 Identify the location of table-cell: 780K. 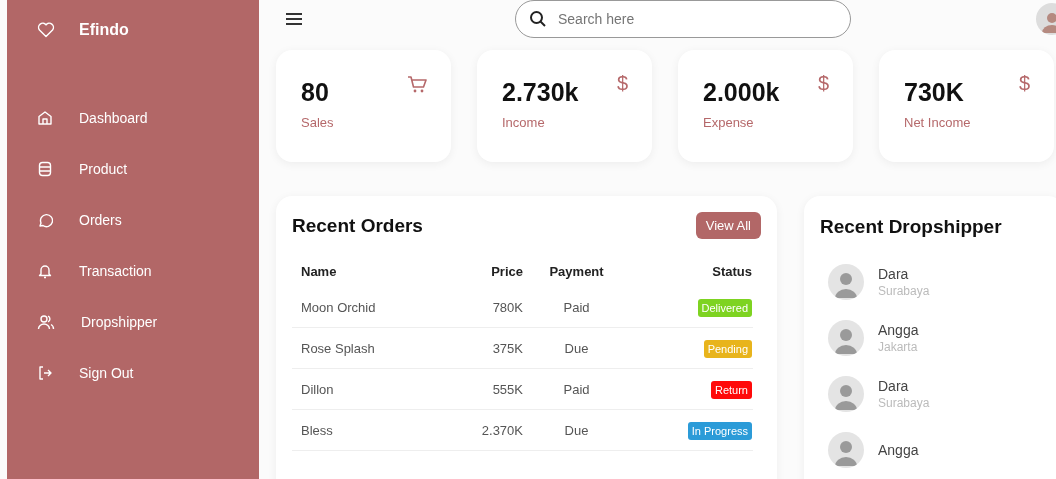
(507, 307).